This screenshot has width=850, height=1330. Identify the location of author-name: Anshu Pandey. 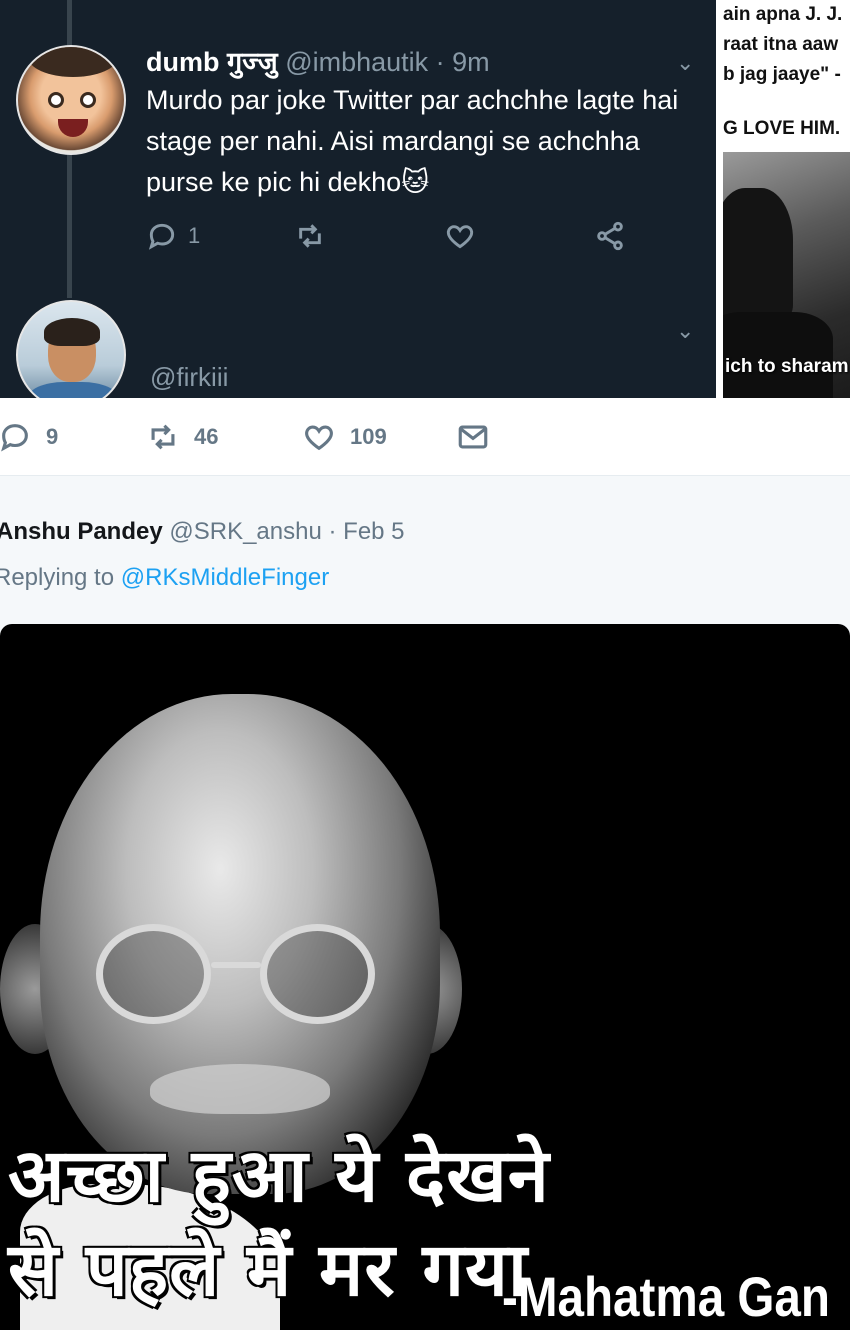
(81, 531).